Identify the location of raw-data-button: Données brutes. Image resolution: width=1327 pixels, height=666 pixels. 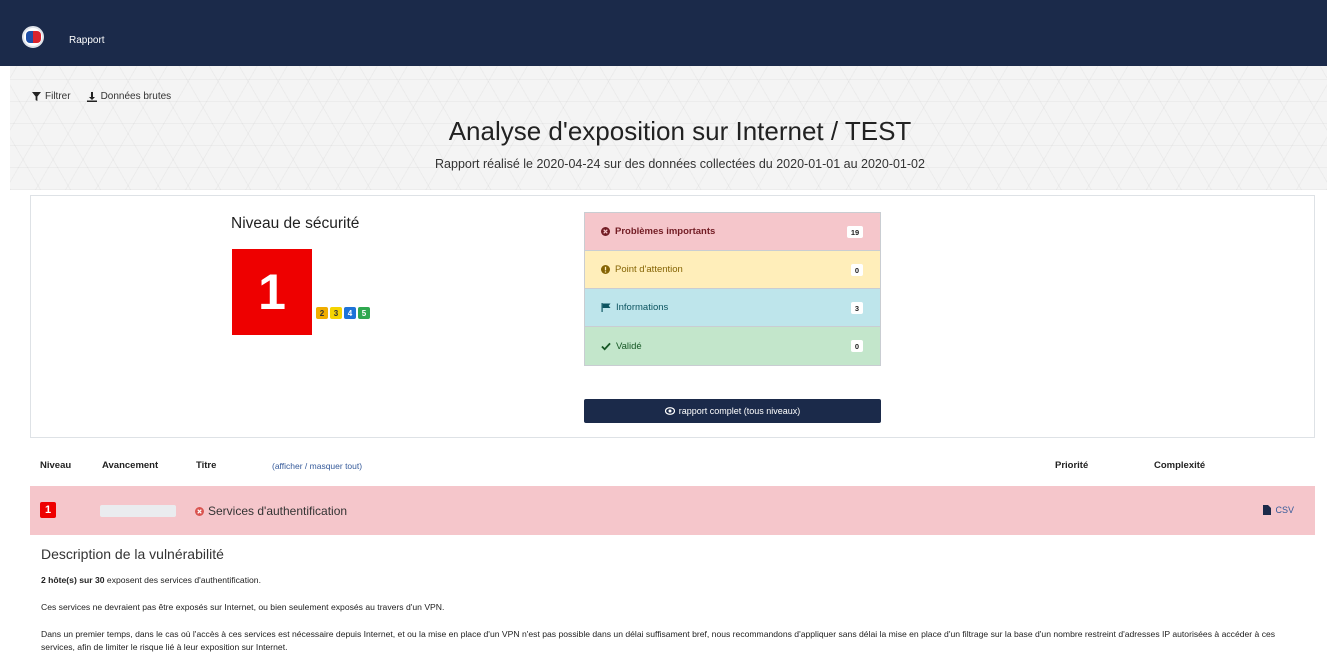
(129, 96).